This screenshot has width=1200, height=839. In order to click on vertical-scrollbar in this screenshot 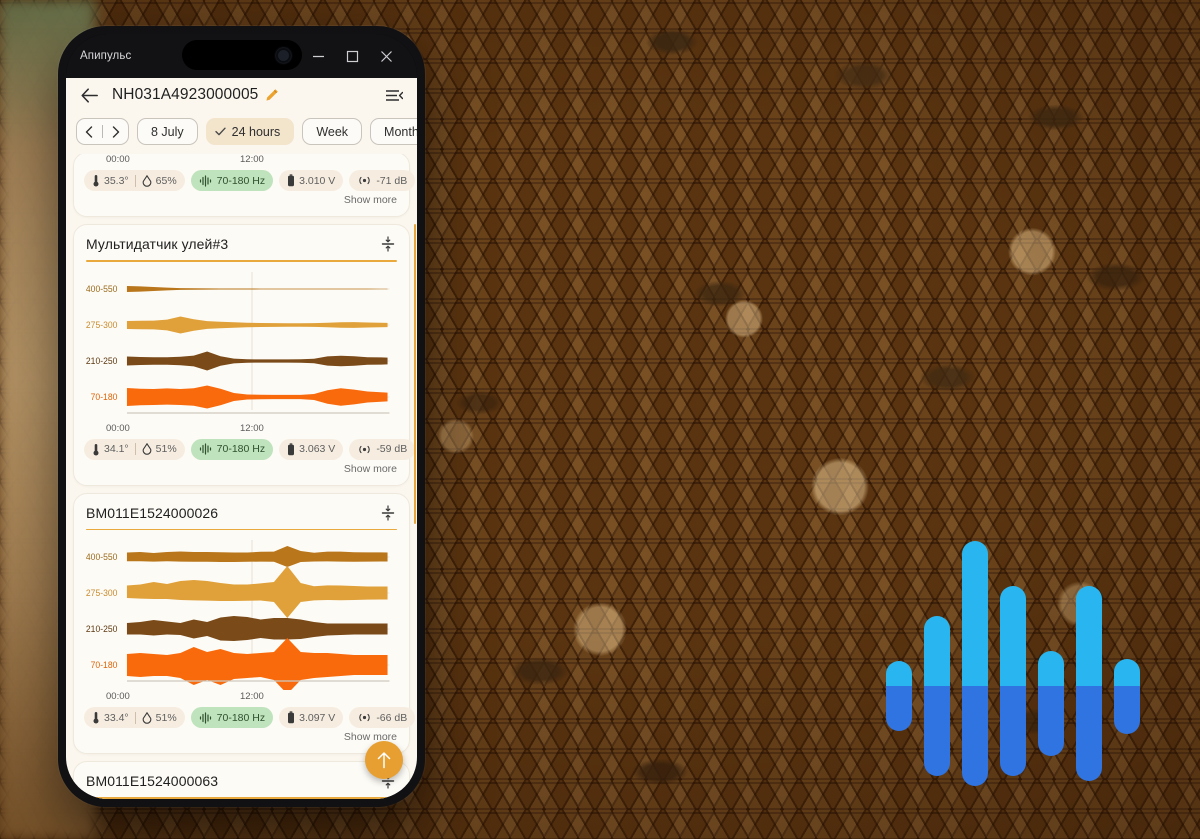, I will do `click(414, 374)`.